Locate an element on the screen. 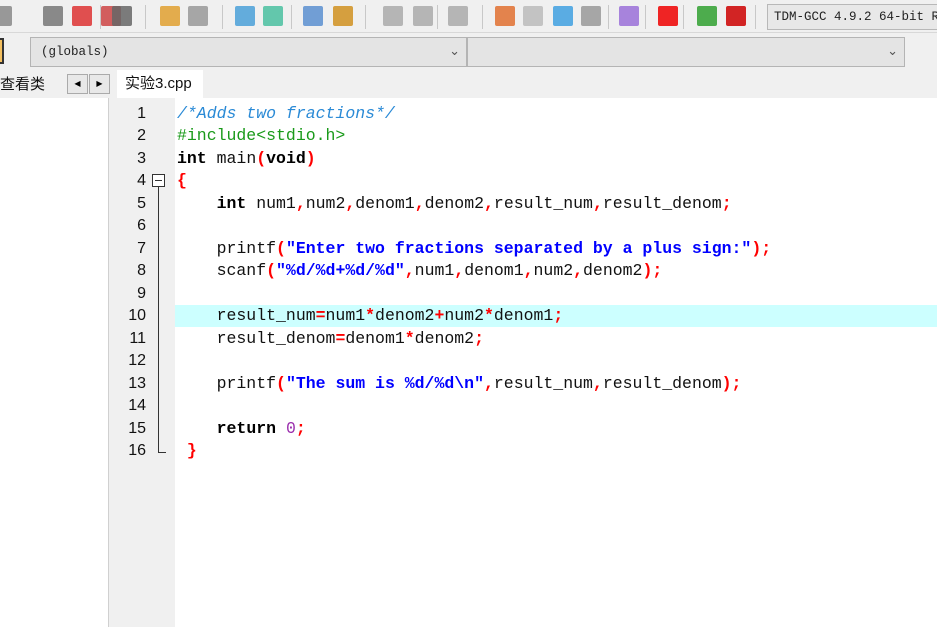 The height and width of the screenshot is (627, 937). code-token-kw: void is located at coordinates (286, 158).